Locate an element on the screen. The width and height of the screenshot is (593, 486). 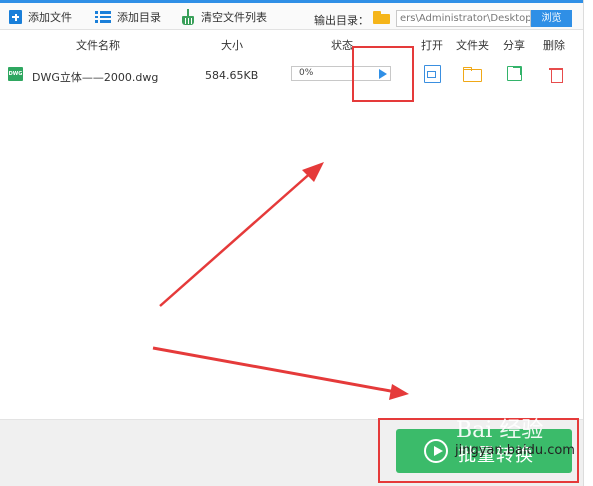
delete-icon is located at coordinates (556, 74).